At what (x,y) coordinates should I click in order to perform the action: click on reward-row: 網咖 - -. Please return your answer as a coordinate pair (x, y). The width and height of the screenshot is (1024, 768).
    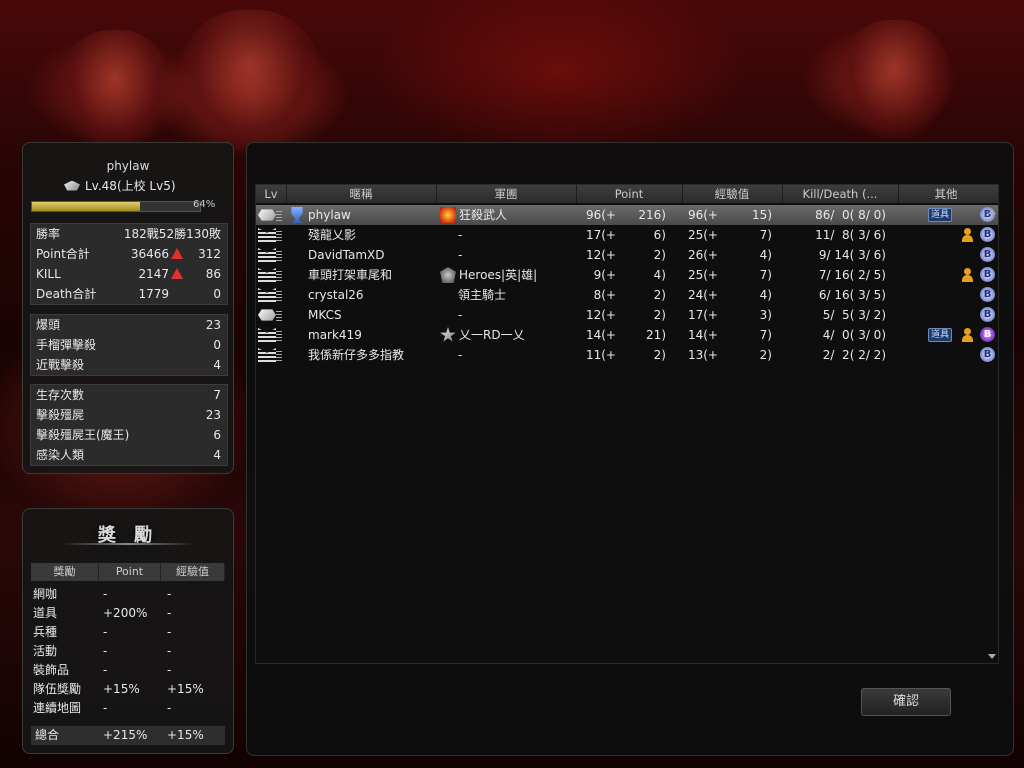
    Looking at the image, I should click on (102, 594).